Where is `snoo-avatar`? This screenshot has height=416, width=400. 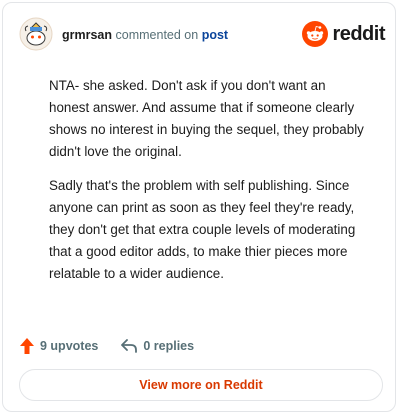
snoo-avatar is located at coordinates (36, 34).